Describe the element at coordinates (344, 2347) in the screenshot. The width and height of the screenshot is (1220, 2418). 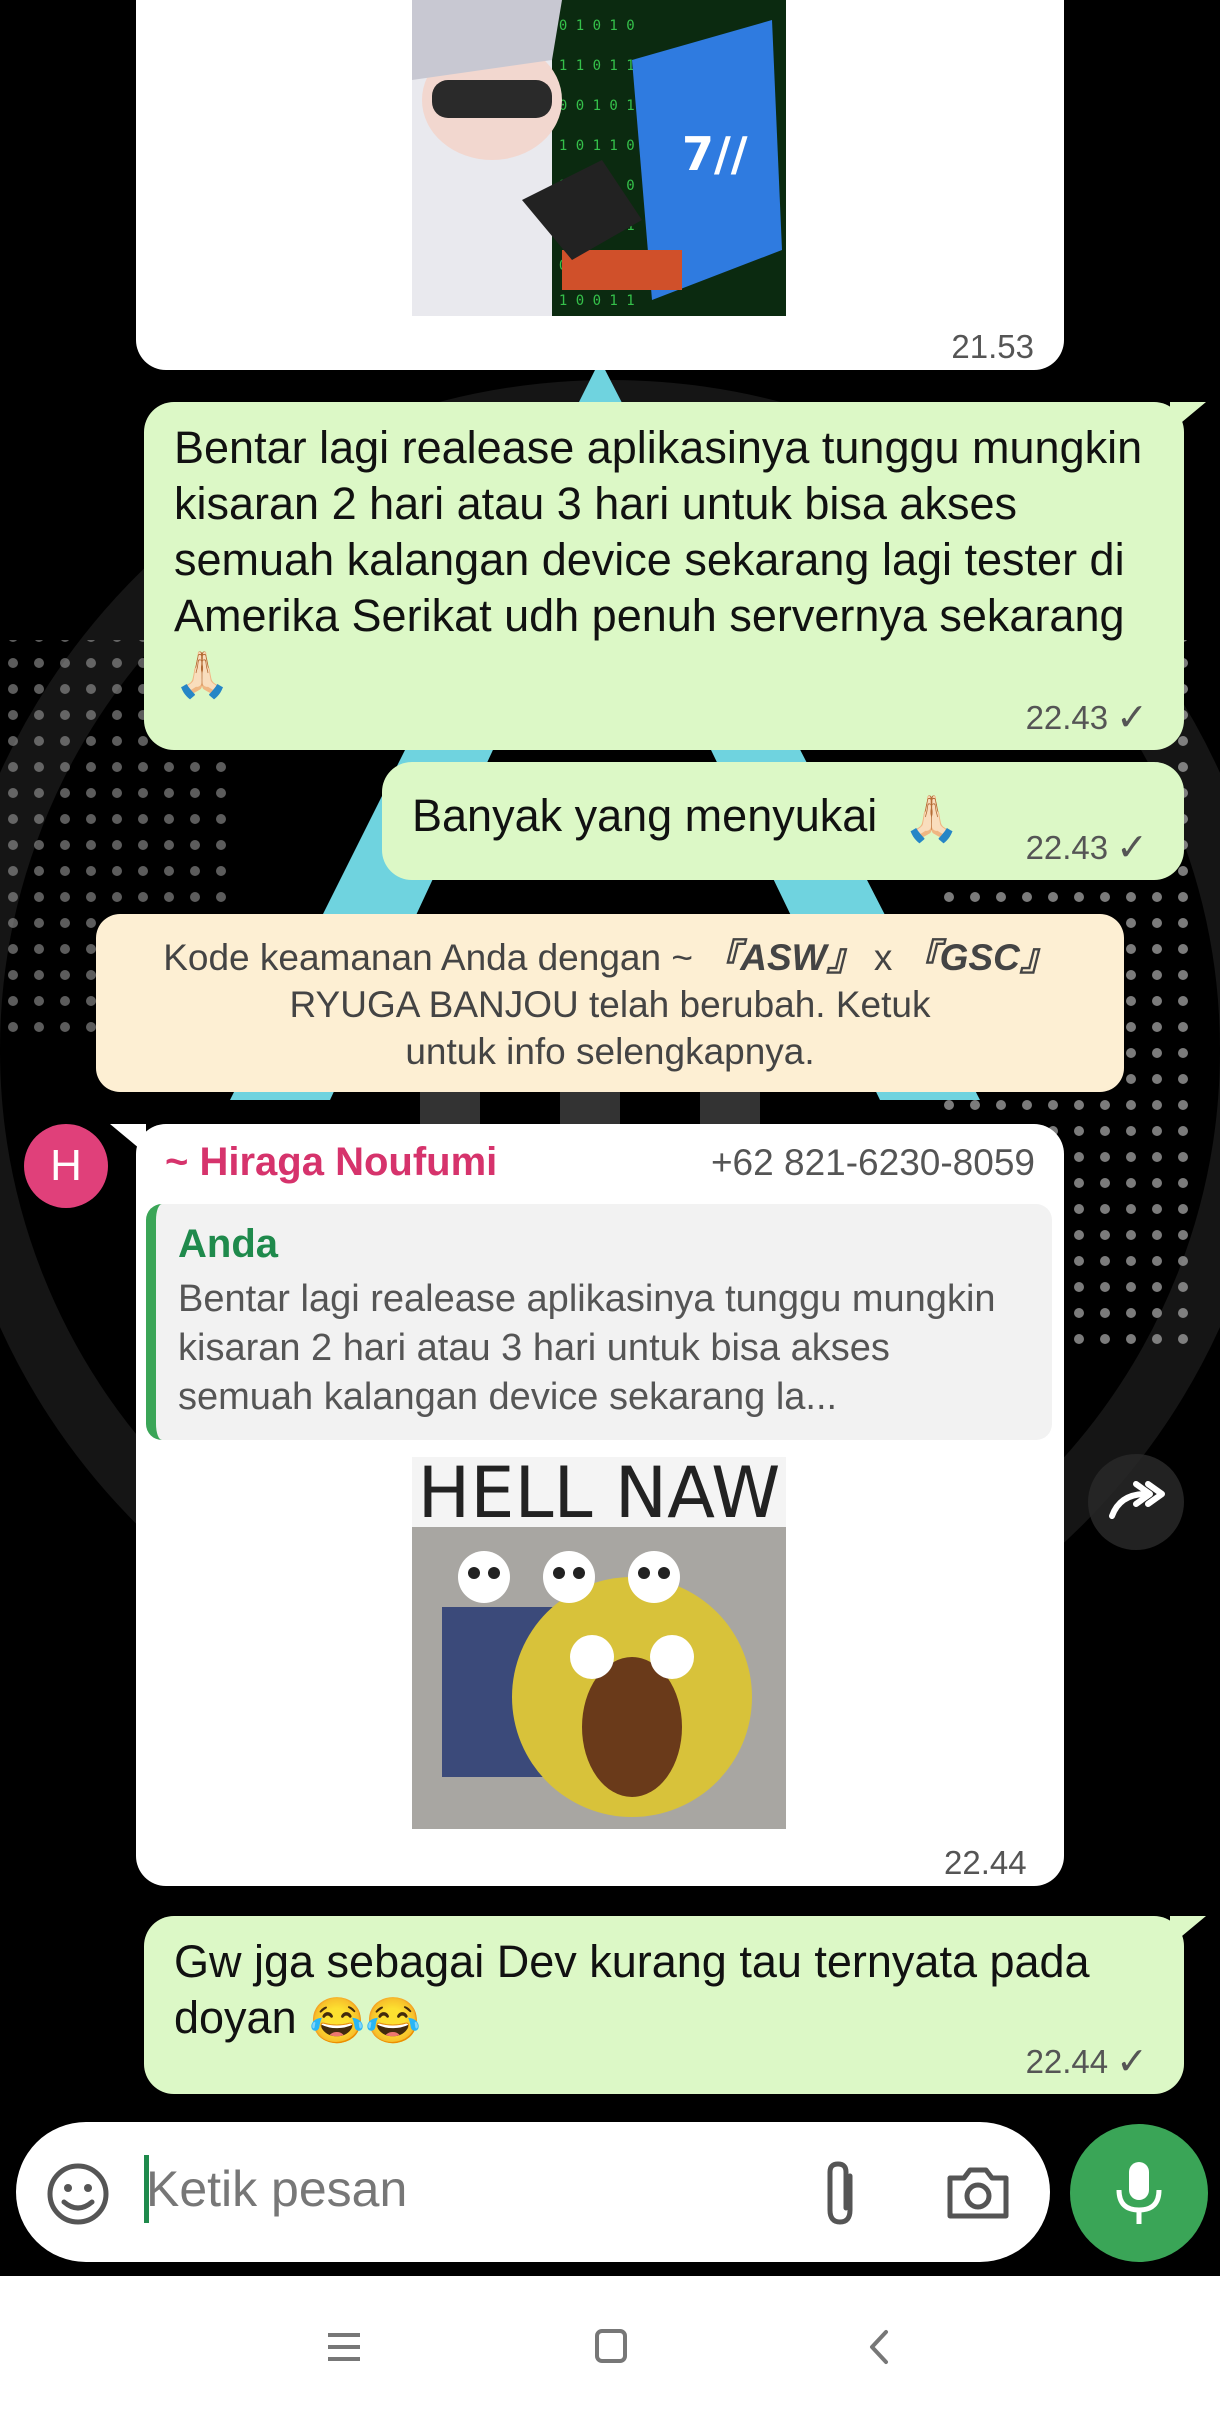
I see `menu-nav-icon` at that location.